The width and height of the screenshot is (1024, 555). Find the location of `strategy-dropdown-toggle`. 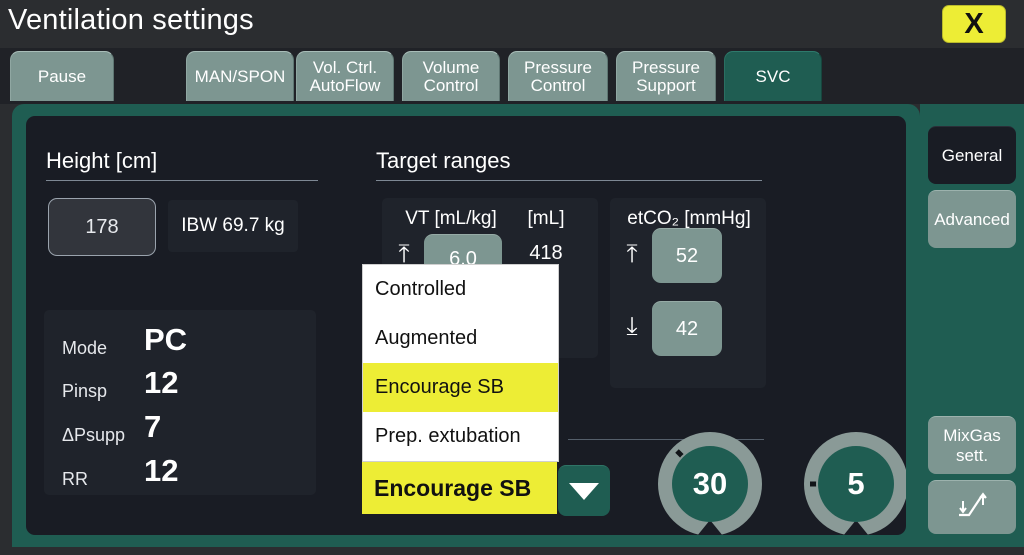

strategy-dropdown-toggle is located at coordinates (584, 490).